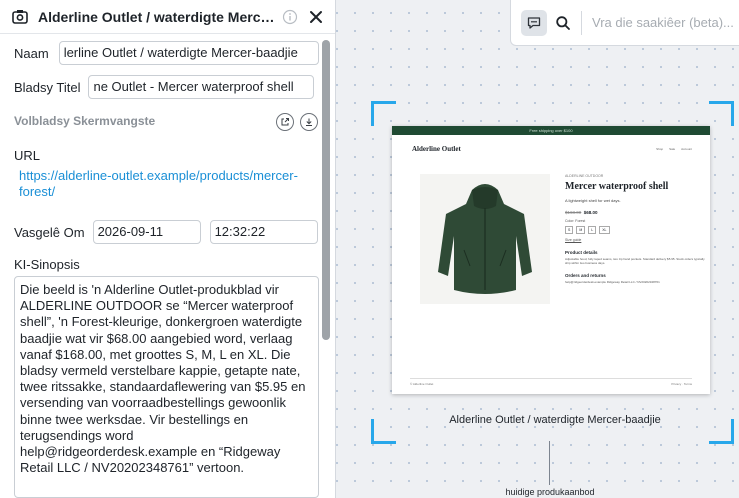 The image size is (739, 498). I want to click on thumb-banner: Free shipping over $100, so click(551, 130).